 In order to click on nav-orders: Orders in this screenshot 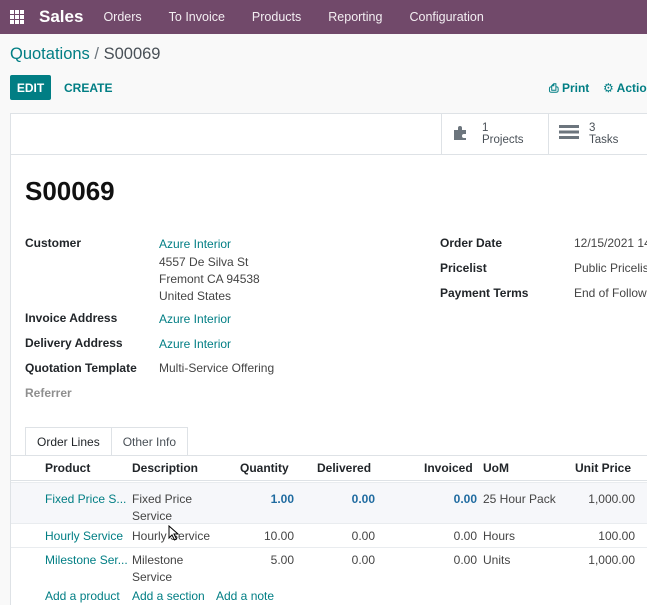, I will do `click(122, 17)`.